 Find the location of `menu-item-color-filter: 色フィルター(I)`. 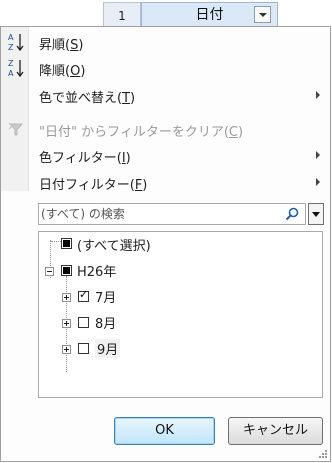

menu-item-color-filter: 色フィルター(I) is located at coordinates (165, 155).